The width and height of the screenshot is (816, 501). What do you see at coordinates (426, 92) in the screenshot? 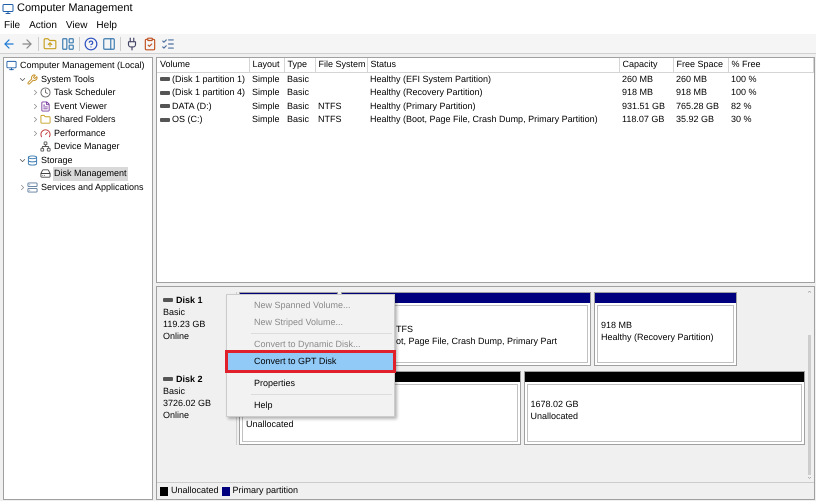
I see `table-cell: Healthy (Recovery Partition)` at bounding box center [426, 92].